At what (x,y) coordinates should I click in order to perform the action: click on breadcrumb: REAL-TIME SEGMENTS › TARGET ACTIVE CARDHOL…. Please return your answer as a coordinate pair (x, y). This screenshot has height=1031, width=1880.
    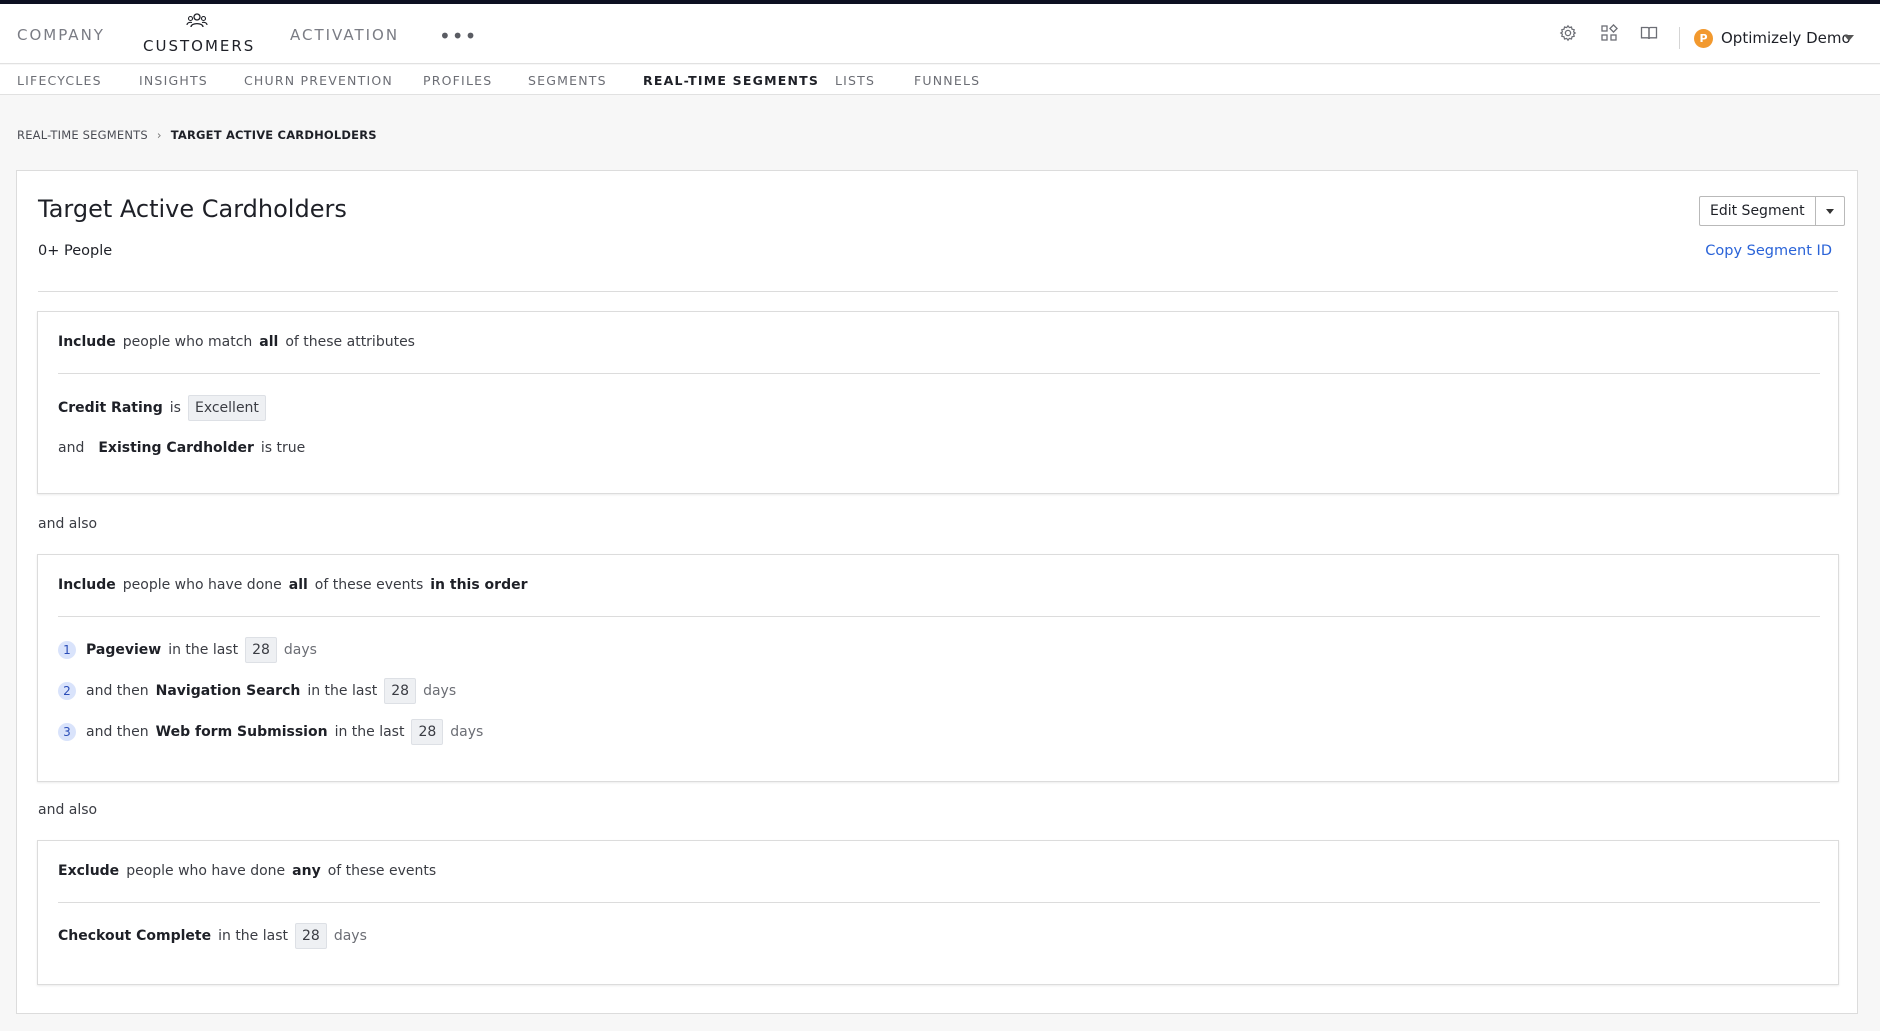
    Looking at the image, I should click on (197, 135).